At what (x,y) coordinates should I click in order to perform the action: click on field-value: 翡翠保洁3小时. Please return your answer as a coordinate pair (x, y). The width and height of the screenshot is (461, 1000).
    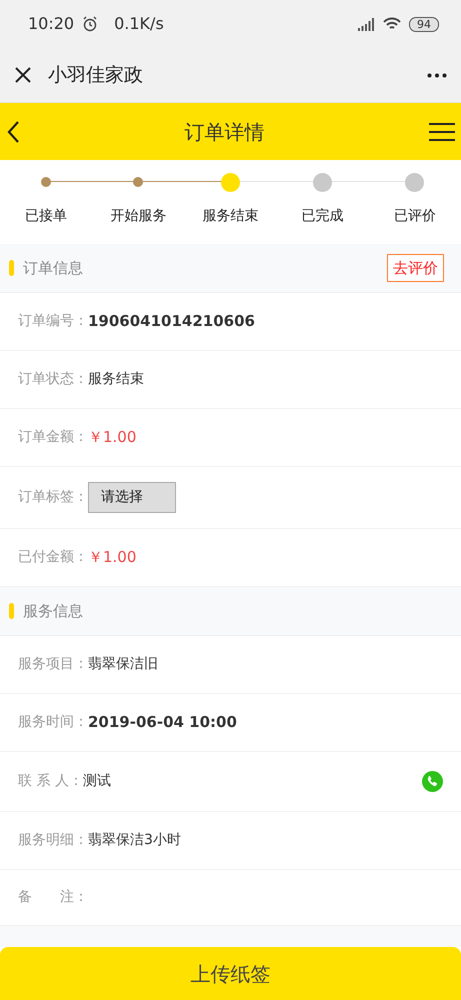
    Looking at the image, I should click on (134, 840).